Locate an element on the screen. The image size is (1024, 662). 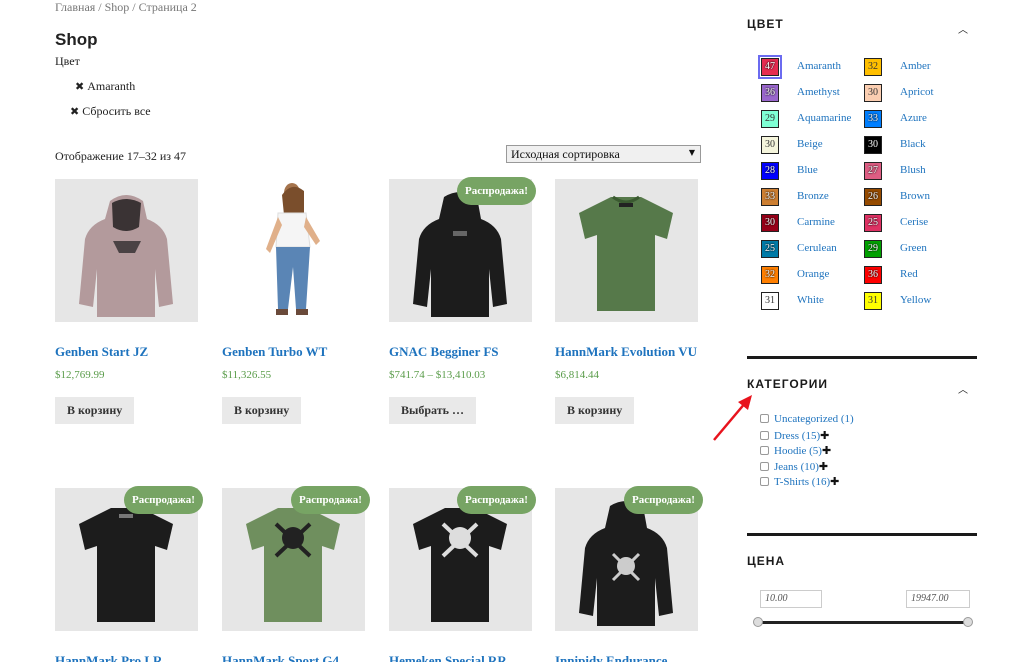
category-widget-title: КАТЕГОРИИ is located at coordinates (787, 384).